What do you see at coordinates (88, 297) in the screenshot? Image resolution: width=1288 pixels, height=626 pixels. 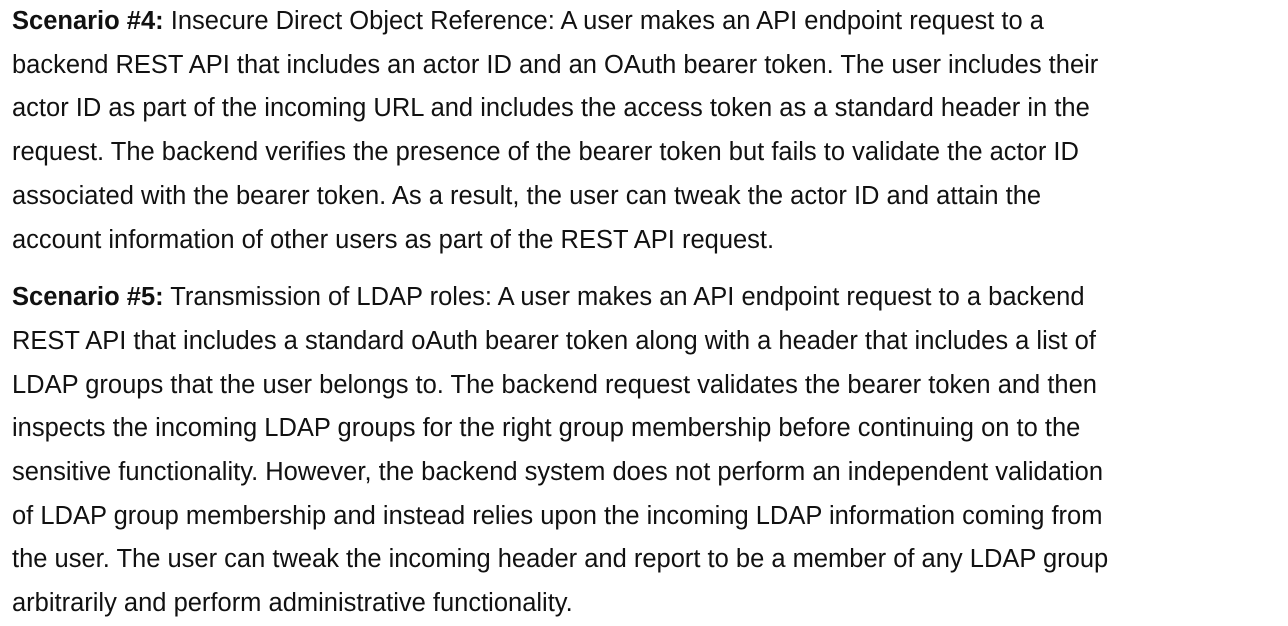 I see `scenario-label: Scenario #5:` at bounding box center [88, 297].